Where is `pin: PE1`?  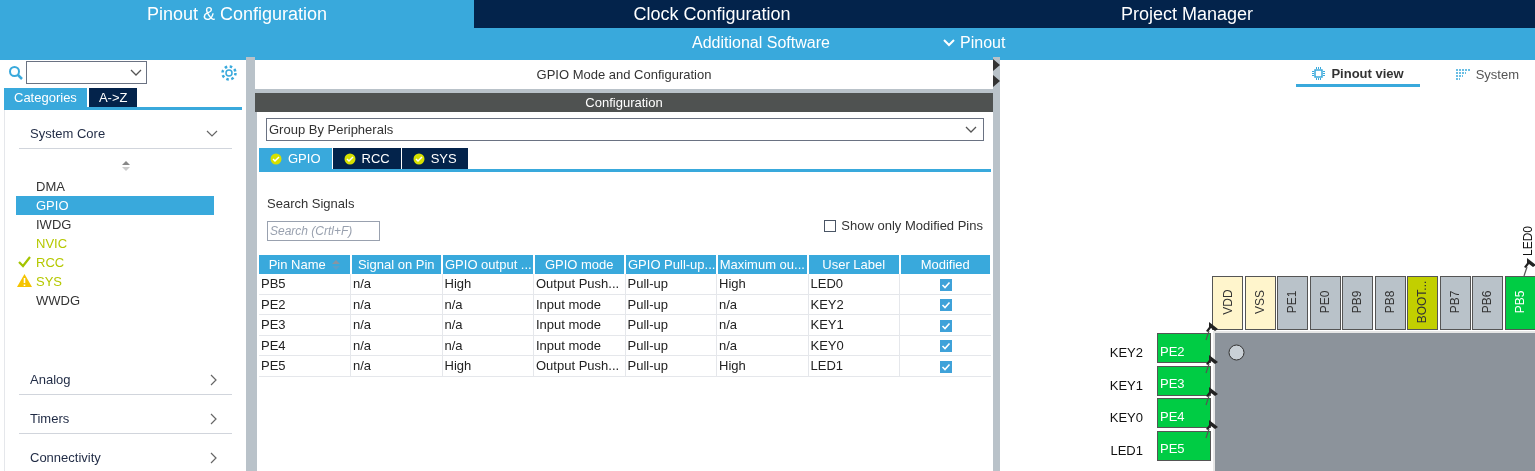
pin: PE1 is located at coordinates (1292, 303).